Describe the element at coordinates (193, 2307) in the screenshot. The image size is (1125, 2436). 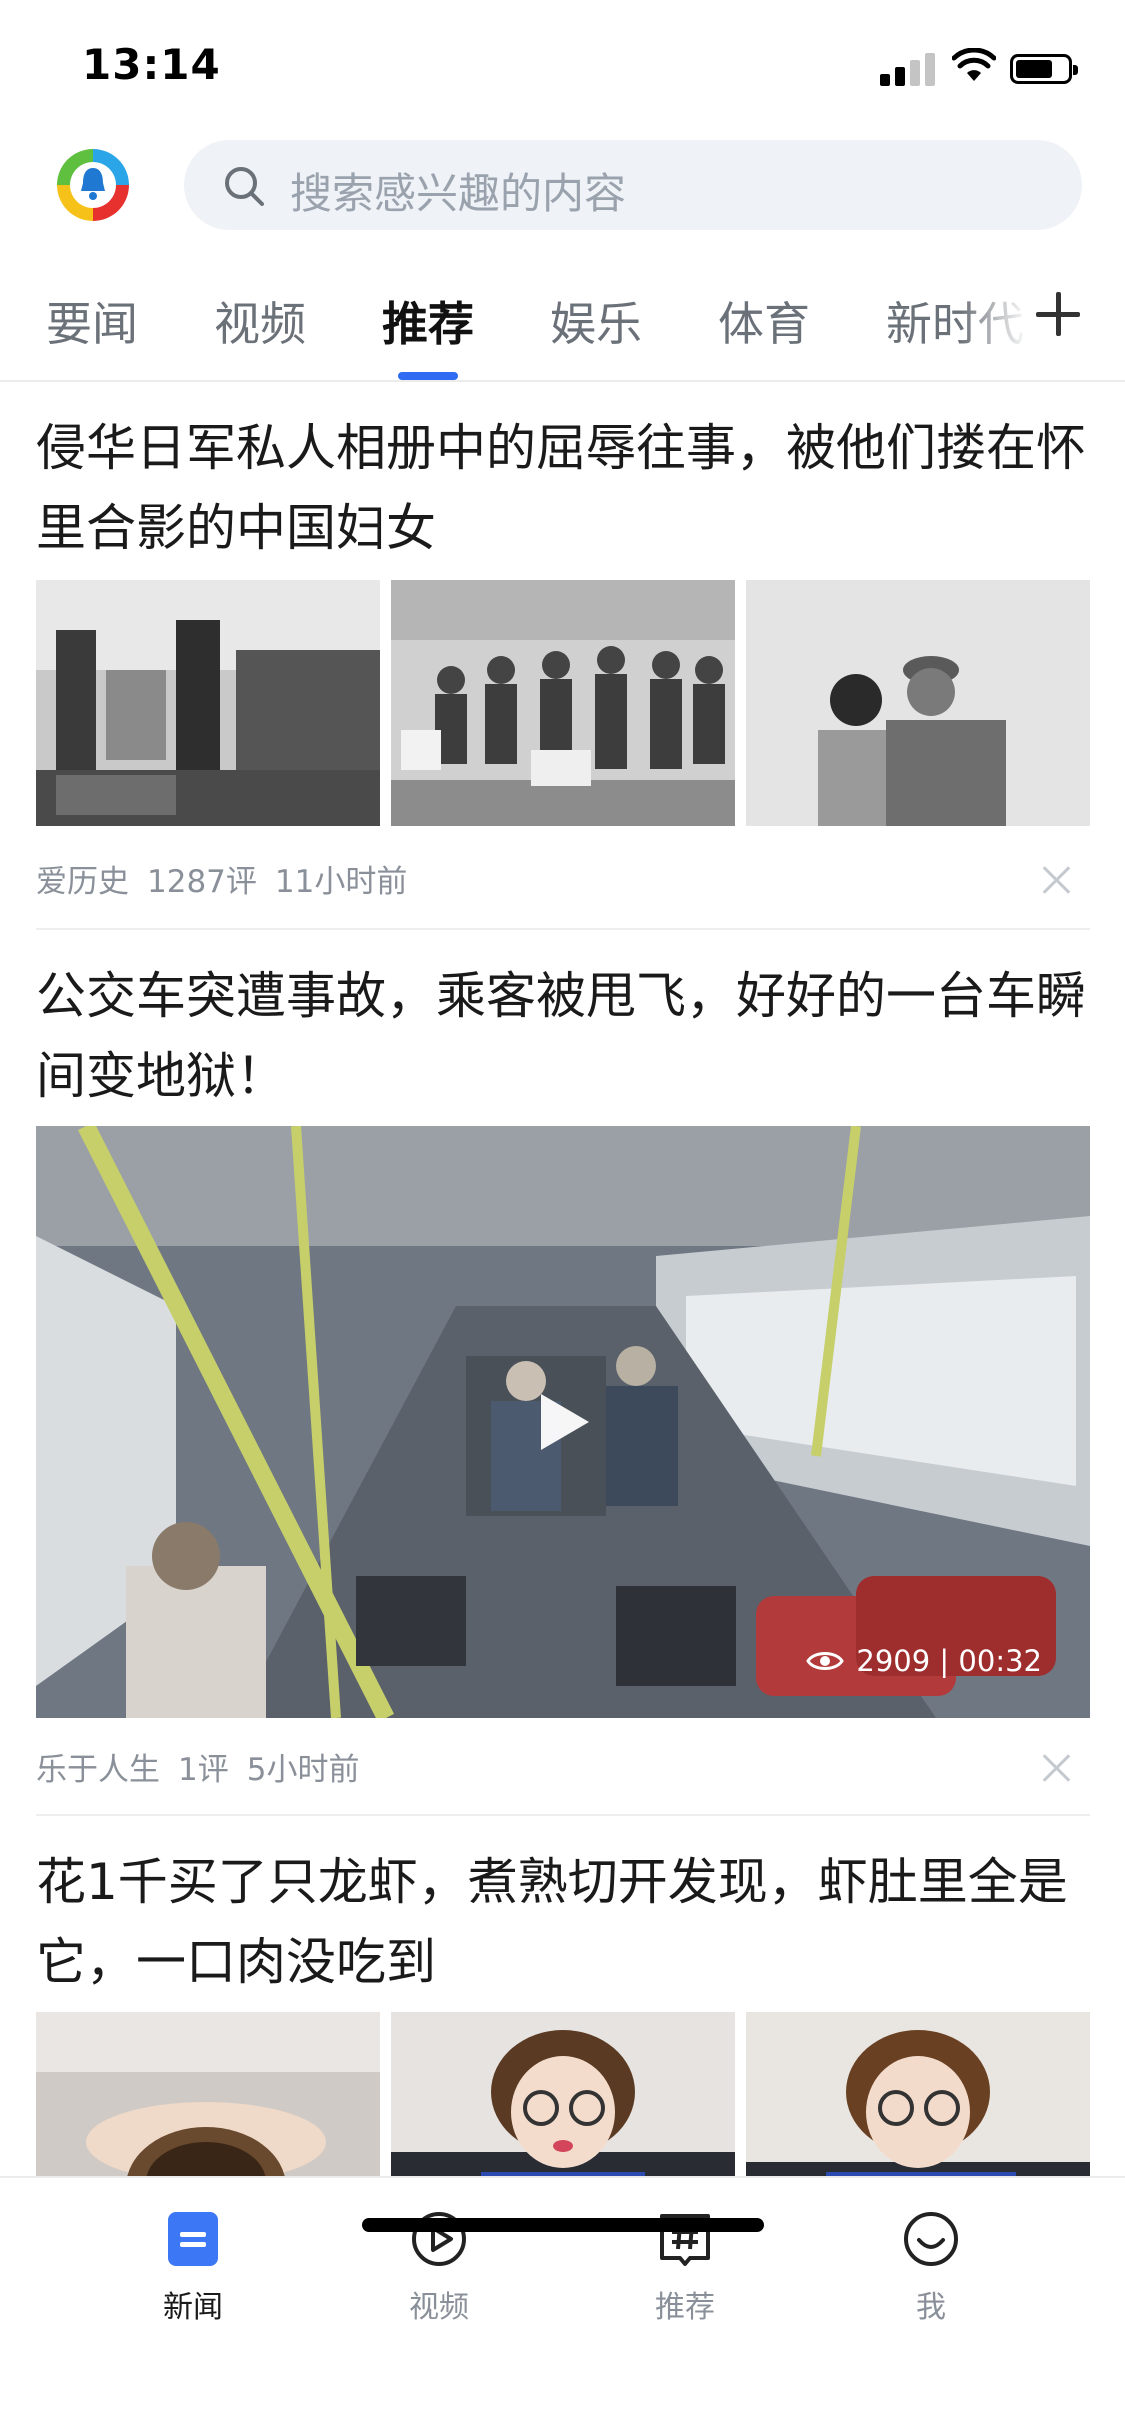
I see `bottom-tab-label: 新闻` at that location.